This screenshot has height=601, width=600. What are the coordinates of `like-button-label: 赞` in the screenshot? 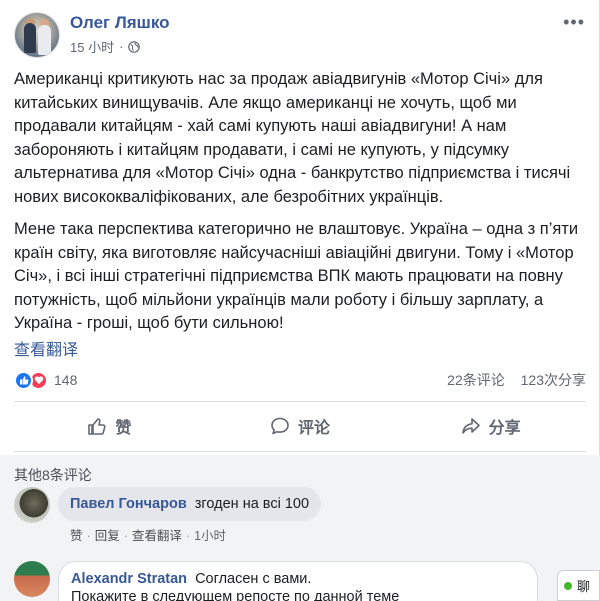 It's located at (123, 428).